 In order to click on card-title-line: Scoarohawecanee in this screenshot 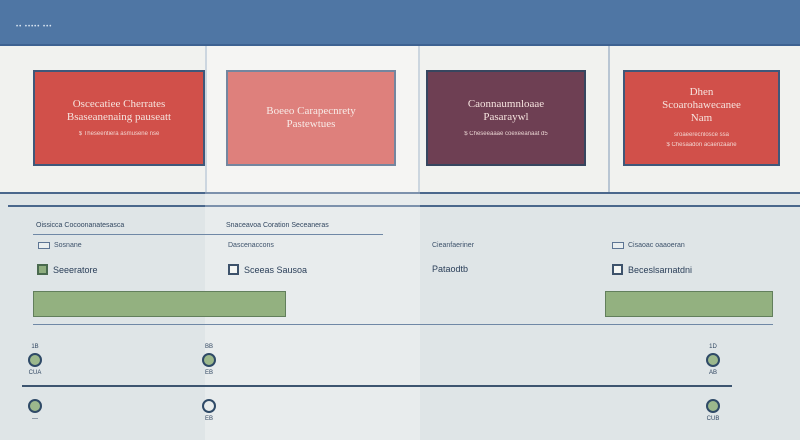, I will do `click(701, 105)`.